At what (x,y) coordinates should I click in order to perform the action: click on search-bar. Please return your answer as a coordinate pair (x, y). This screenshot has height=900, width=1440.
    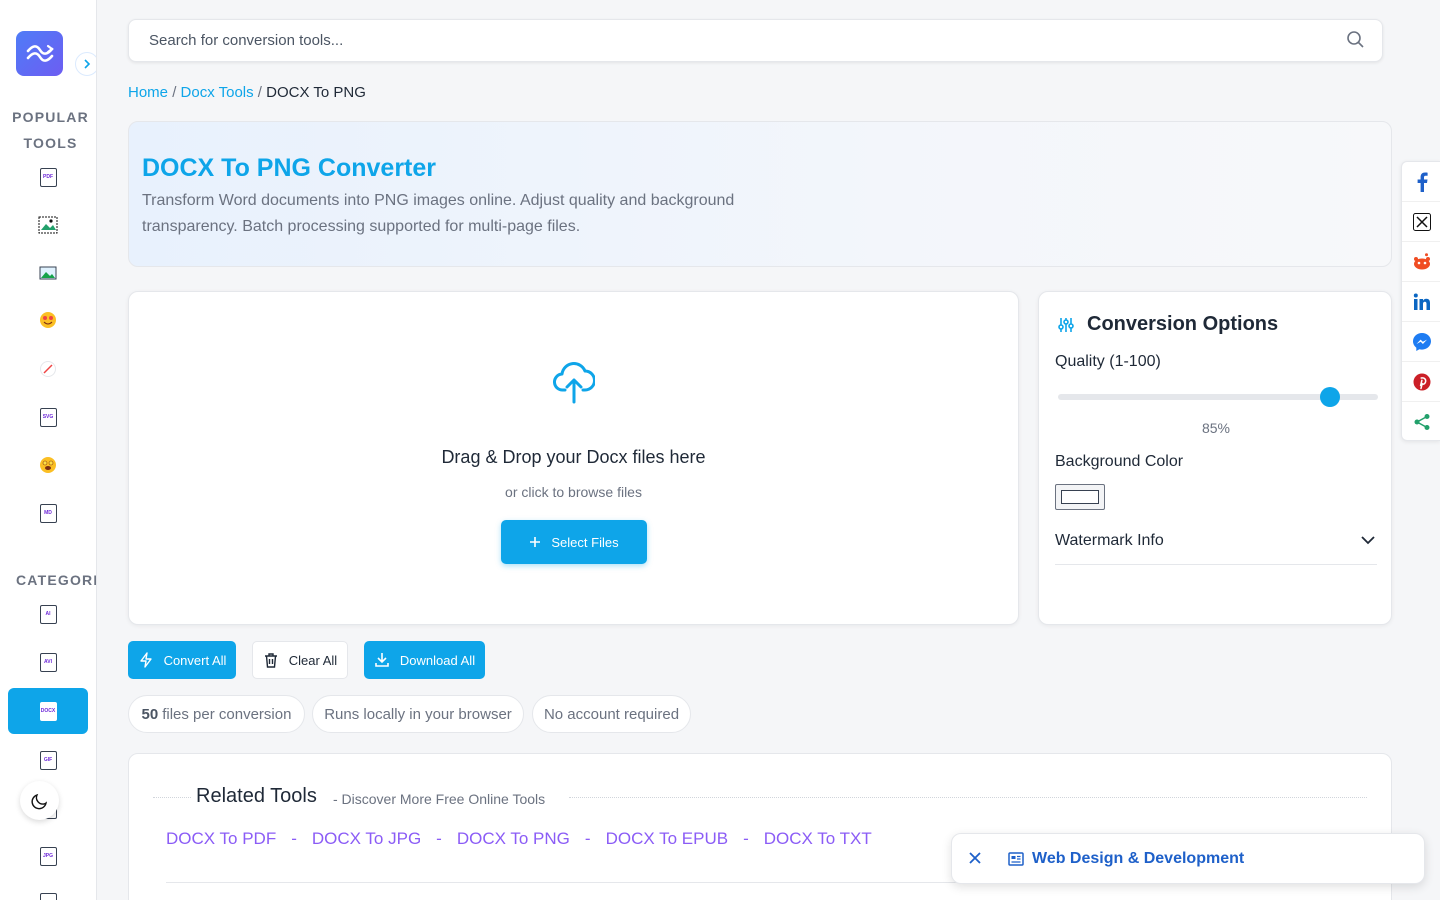
    Looking at the image, I should click on (755, 40).